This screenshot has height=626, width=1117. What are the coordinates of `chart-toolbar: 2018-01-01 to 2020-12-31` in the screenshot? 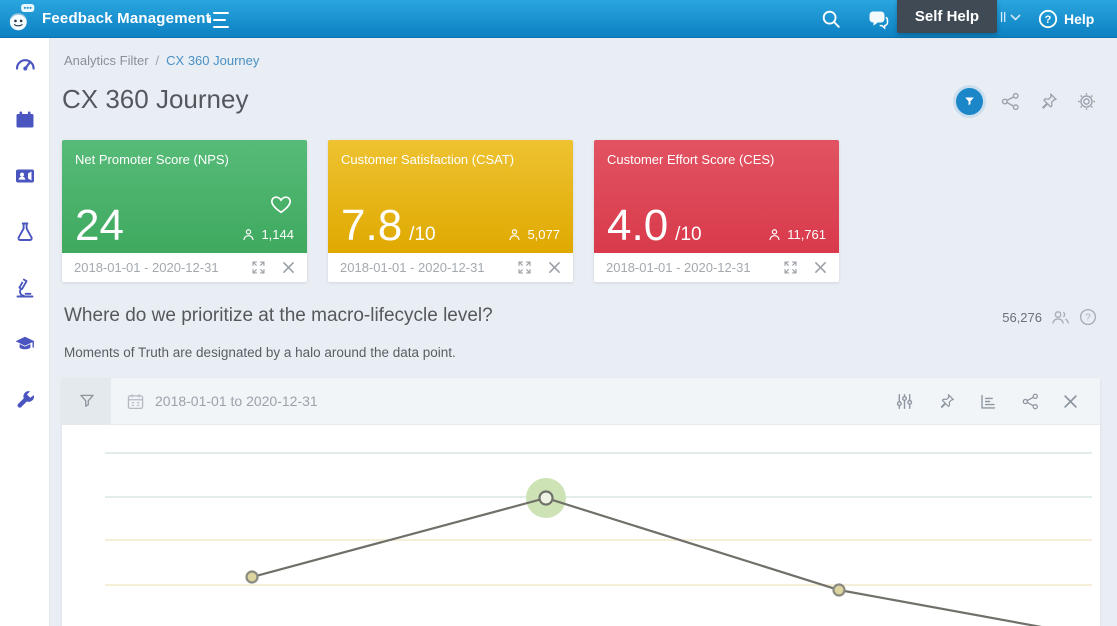 It's located at (581, 401).